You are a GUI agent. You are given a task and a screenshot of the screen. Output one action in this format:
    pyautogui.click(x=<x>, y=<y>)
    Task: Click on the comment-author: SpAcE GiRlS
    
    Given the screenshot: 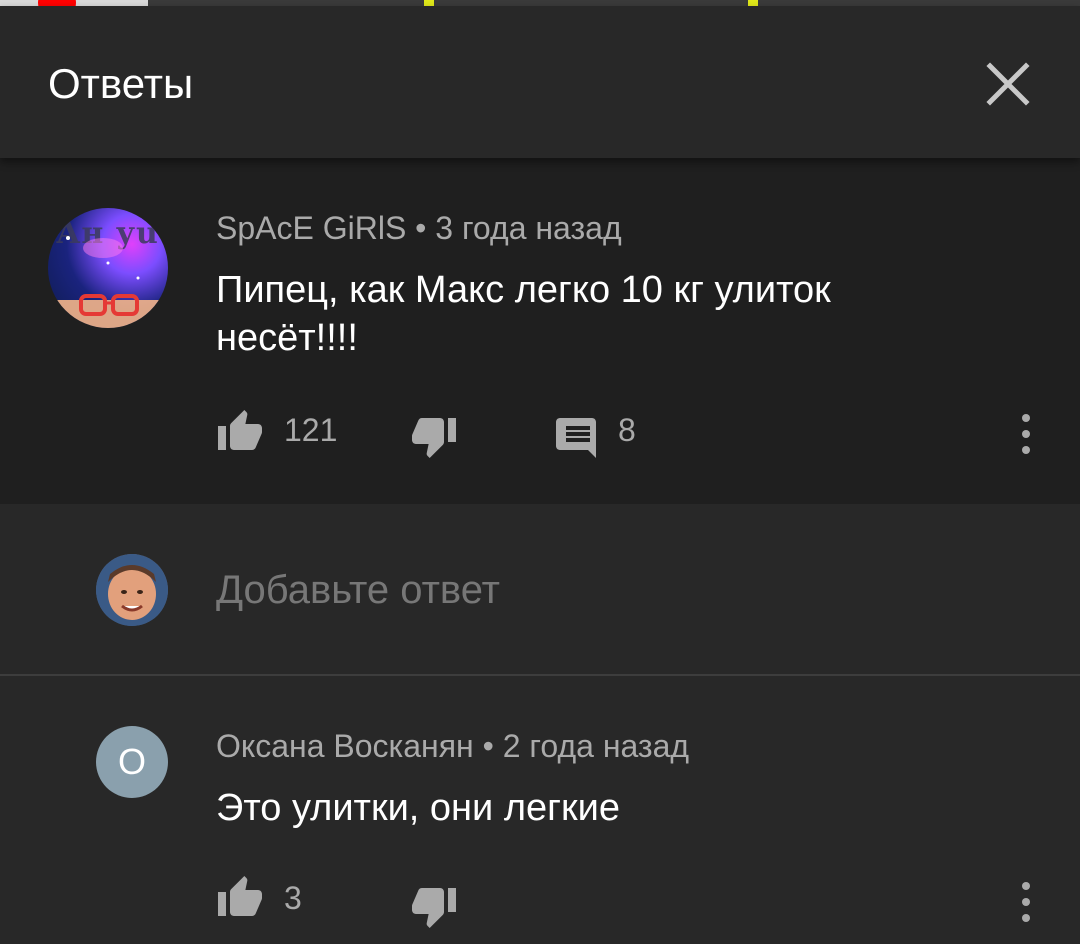 What is the action you would take?
    pyautogui.click(x=311, y=228)
    